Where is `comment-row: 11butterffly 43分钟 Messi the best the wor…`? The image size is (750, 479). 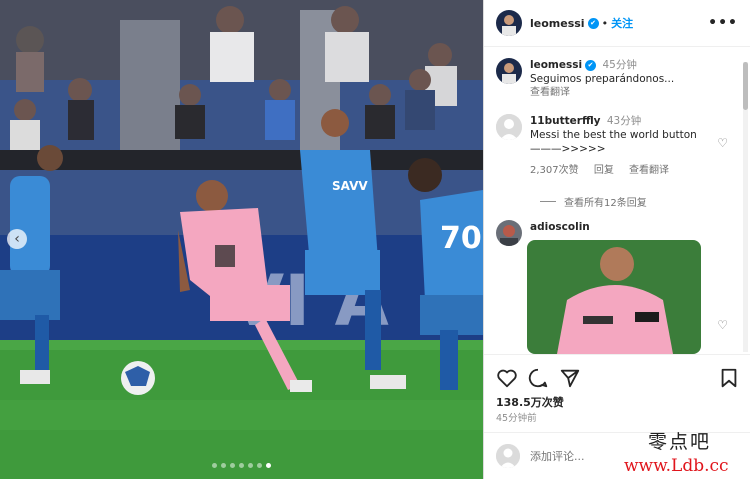
comment-row: 11butterffly 43分钟 Messi the best the wor… is located at coordinates (596, 146).